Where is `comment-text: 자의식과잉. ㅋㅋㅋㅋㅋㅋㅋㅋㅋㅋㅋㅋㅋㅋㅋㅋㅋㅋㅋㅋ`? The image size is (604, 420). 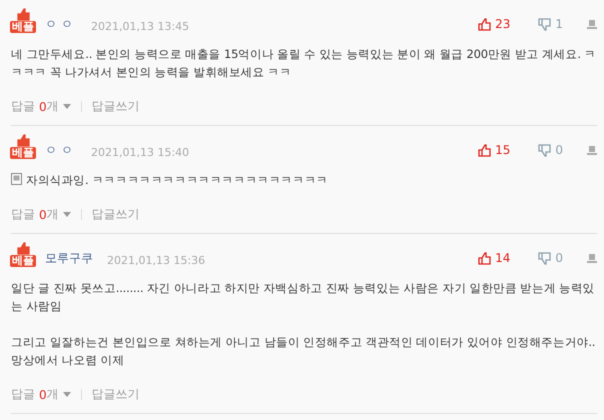 comment-text: 자의식과잉. ㅋㅋㅋㅋㅋㅋㅋㅋㅋㅋㅋㅋㅋㅋㅋㅋㅋㅋㅋㅋ is located at coordinates (304, 180).